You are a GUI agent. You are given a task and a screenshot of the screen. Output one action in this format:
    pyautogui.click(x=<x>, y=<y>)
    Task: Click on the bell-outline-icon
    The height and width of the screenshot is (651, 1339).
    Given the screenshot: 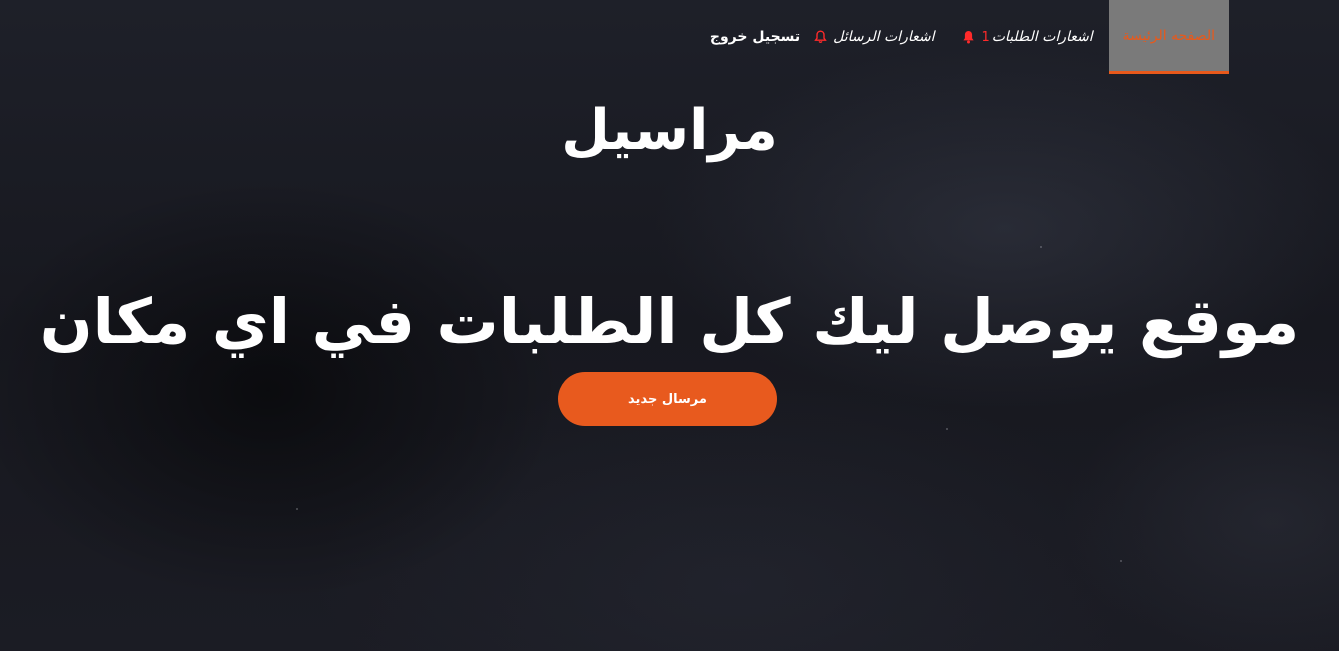 What is the action you would take?
    pyautogui.click(x=820, y=37)
    